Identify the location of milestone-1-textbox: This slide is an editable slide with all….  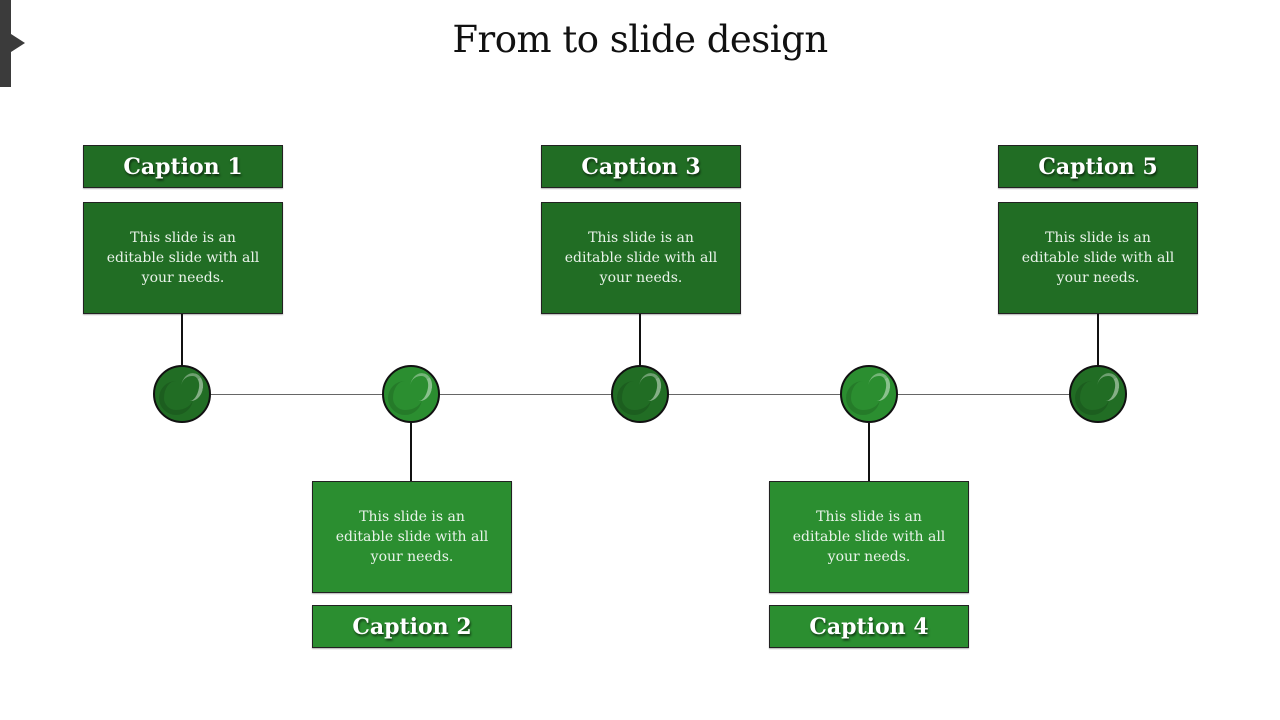
(183, 258).